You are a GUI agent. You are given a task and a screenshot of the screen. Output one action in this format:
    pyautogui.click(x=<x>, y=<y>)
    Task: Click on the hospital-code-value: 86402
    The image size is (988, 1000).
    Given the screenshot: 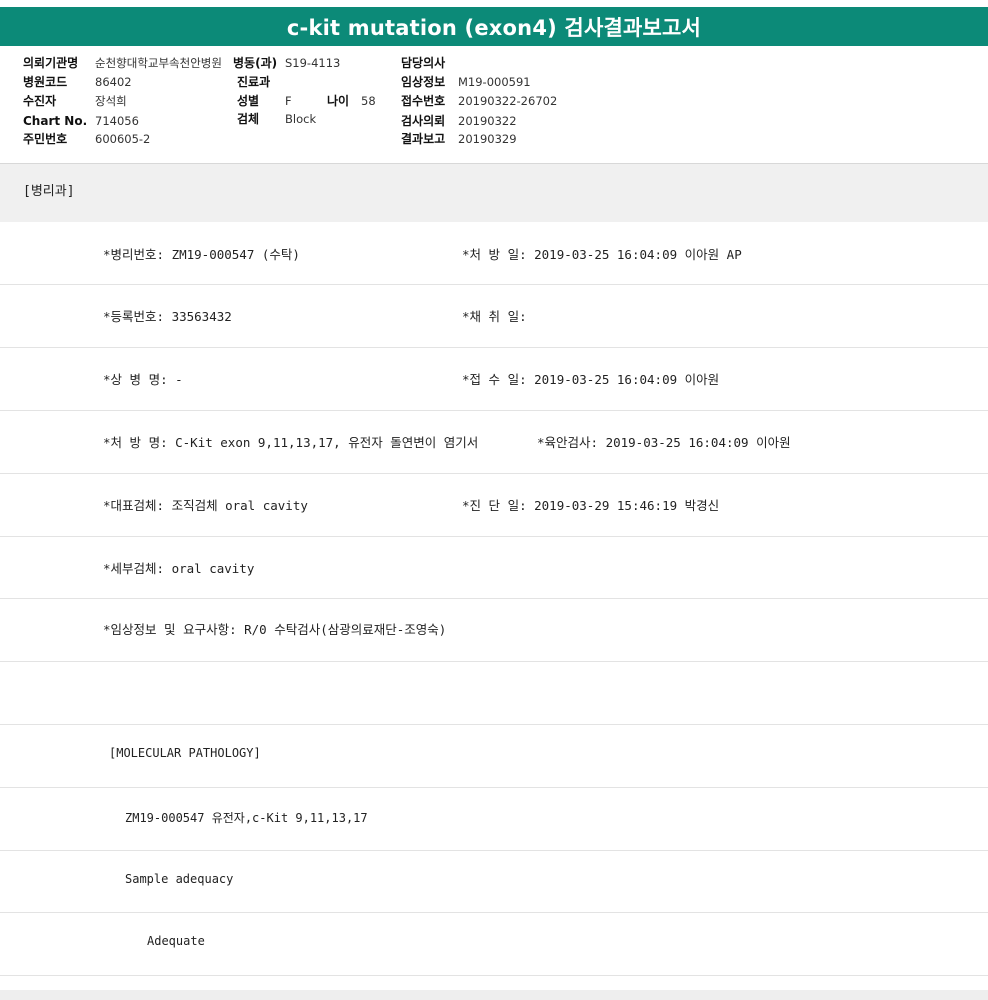 What is the action you would take?
    pyautogui.click(x=113, y=82)
    